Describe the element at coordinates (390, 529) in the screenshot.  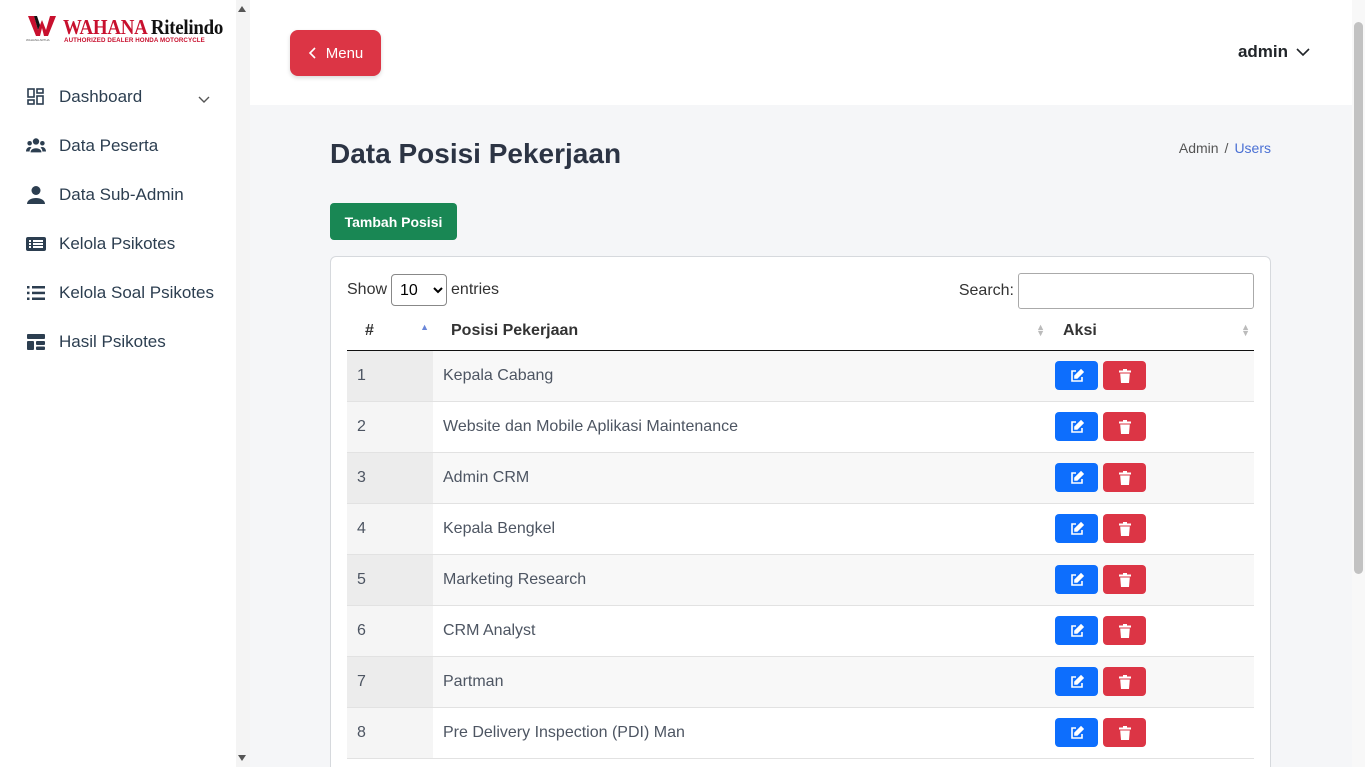
I see `row-number: 4` at that location.